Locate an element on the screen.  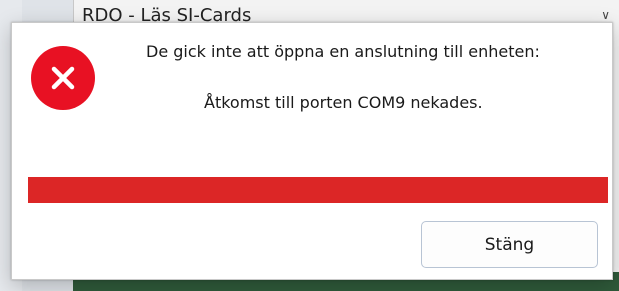
error-bar is located at coordinates (318, 190).